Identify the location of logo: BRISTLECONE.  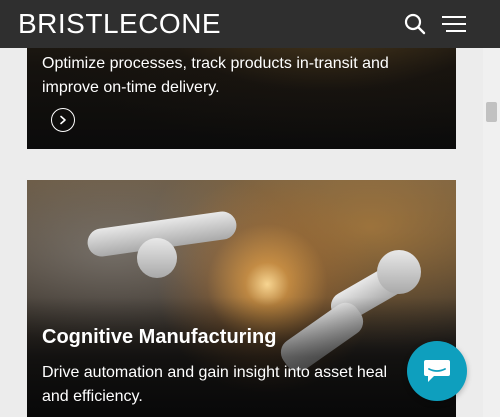
(119, 24).